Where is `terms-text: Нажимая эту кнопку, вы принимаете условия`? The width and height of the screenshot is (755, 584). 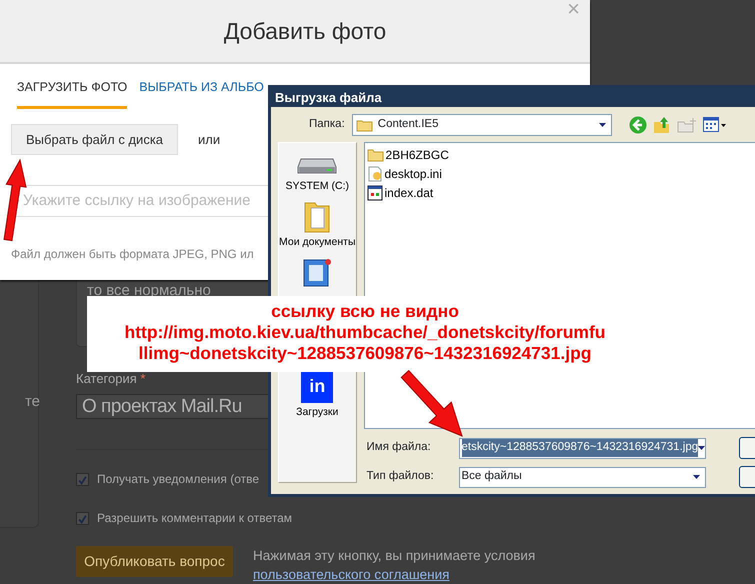
terms-text: Нажимая эту кнопку, вы принимаете условия is located at coordinates (394, 556).